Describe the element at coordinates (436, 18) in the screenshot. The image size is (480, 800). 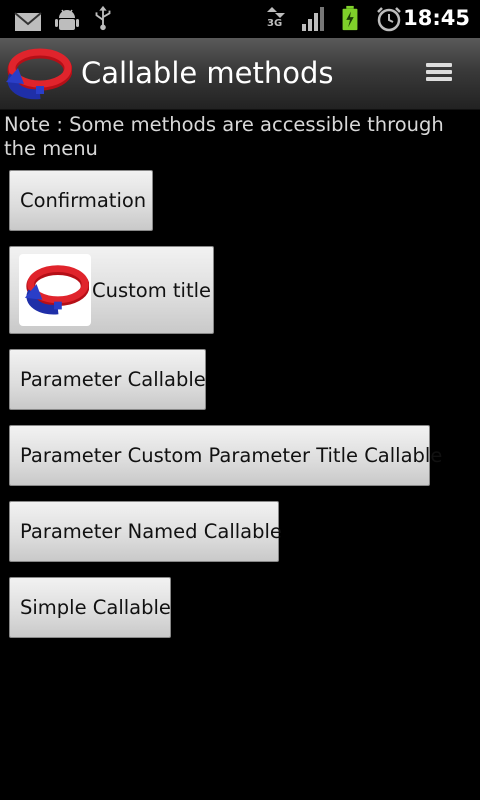
I see `status-time: 18:45` at that location.